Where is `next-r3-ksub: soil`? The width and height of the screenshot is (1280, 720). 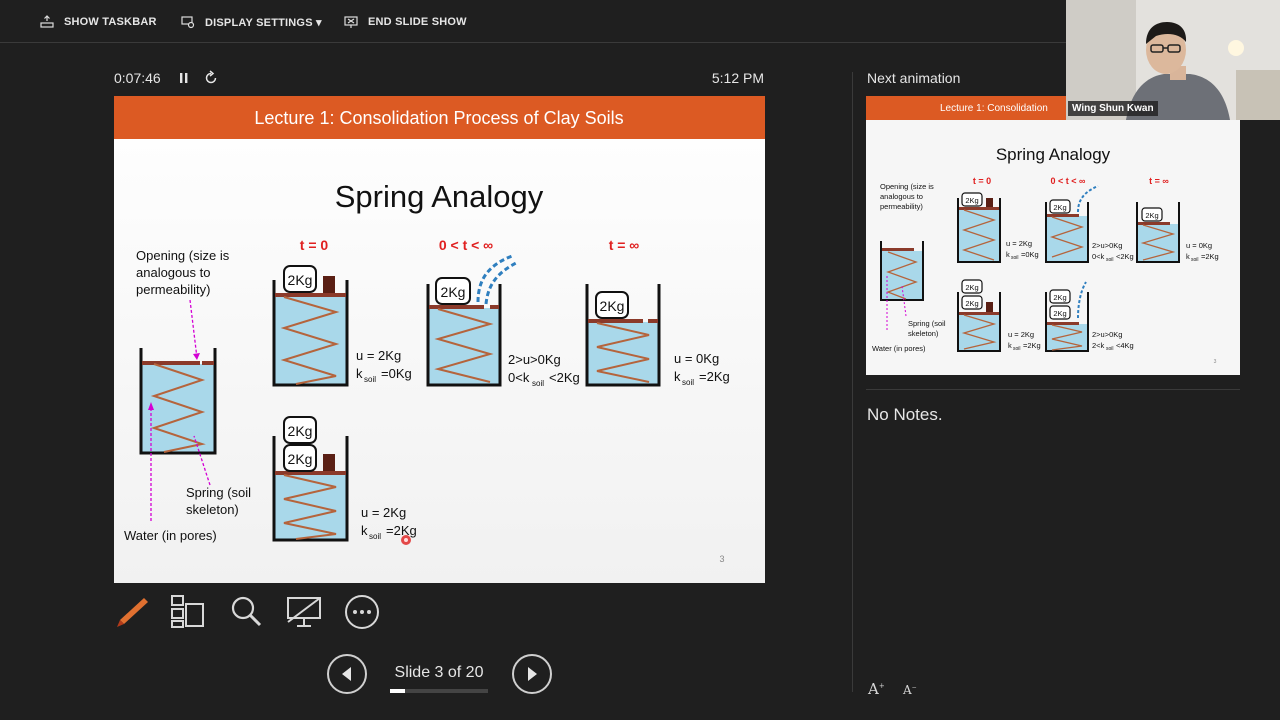 next-r3-ksub: soil is located at coordinates (1195, 260).